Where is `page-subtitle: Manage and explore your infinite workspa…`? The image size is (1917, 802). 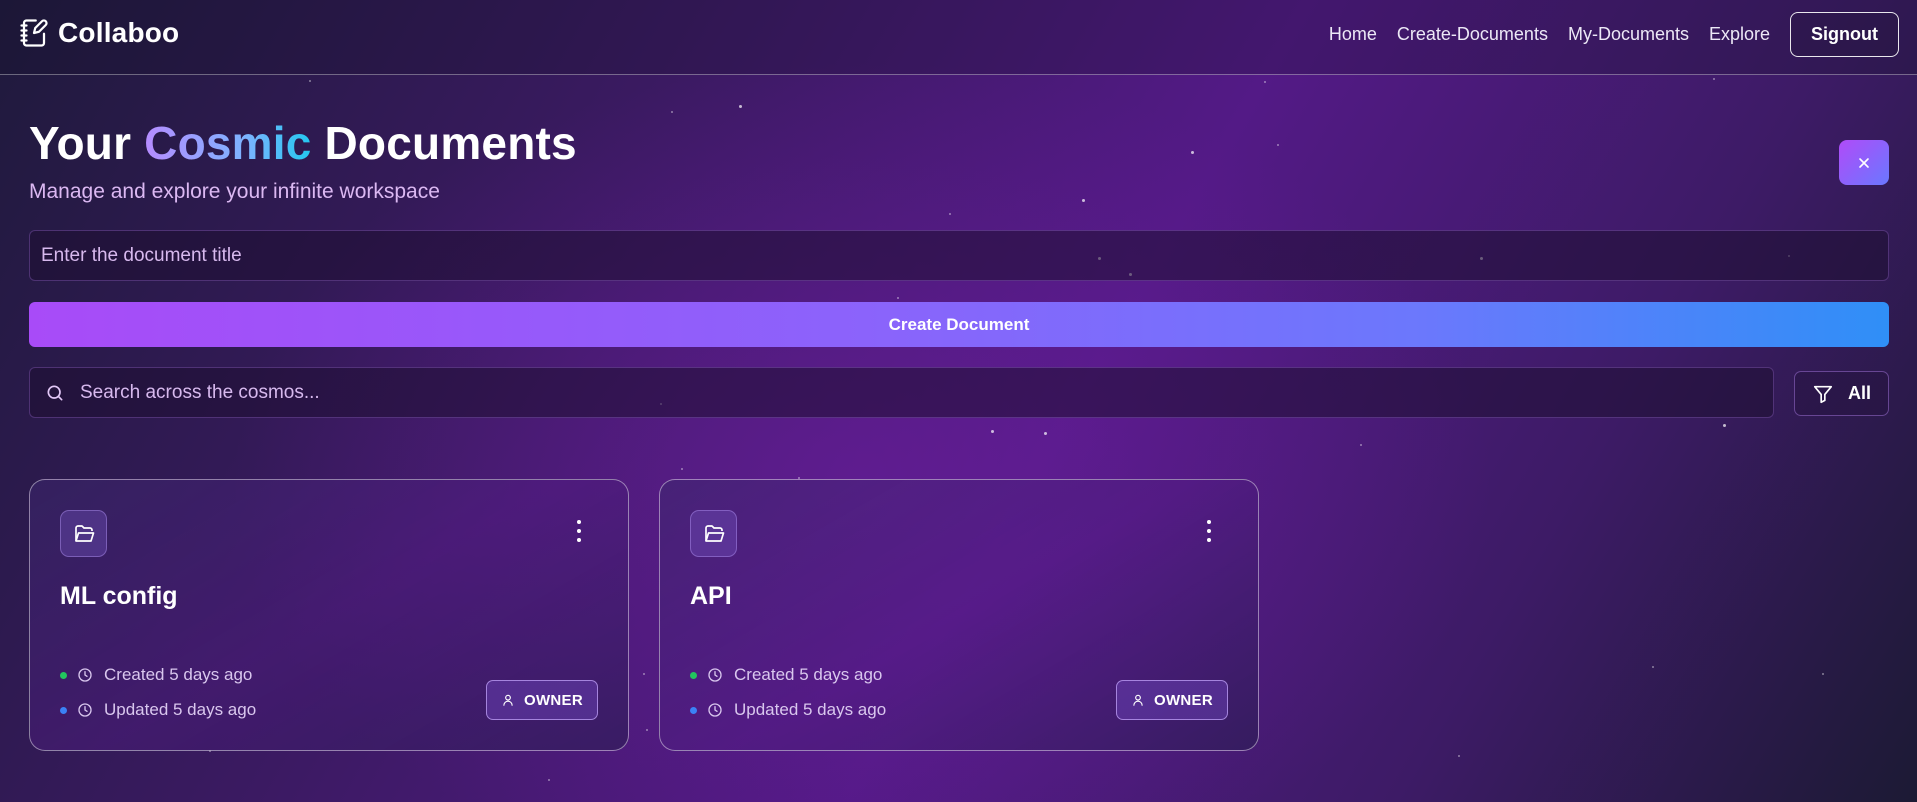 page-subtitle: Manage and explore your infinite workspa… is located at coordinates (234, 191).